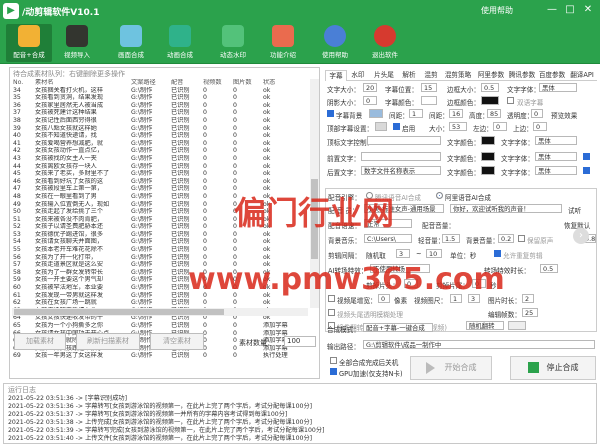 The image size is (600, 444). Describe the element at coordinates (150, 83) in the screenshot. I see `column-header: 文案路径` at that location.